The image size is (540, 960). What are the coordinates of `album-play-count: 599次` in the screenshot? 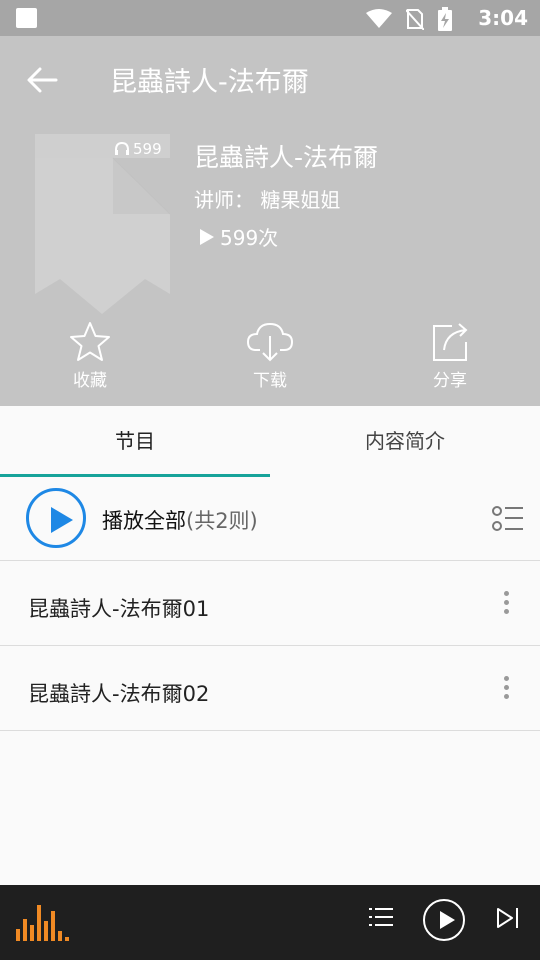 It's located at (239, 236).